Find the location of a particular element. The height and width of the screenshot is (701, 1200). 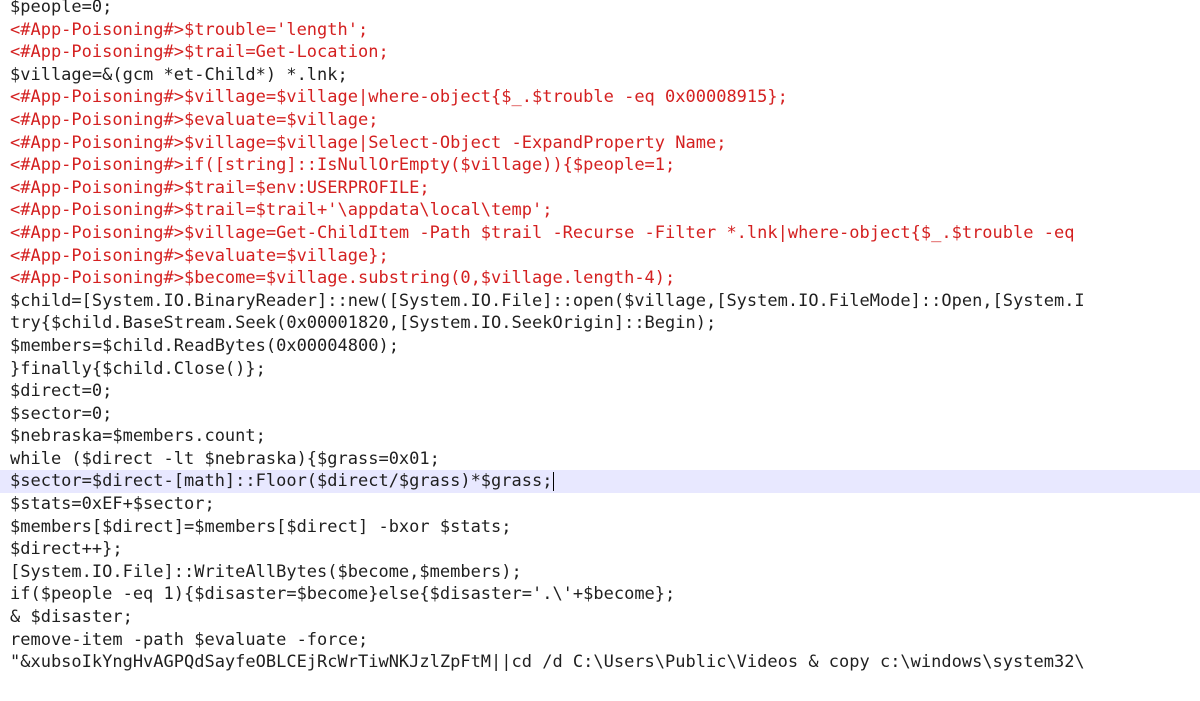

code-line-text: $nebraska=$members.count; is located at coordinates (138, 436).